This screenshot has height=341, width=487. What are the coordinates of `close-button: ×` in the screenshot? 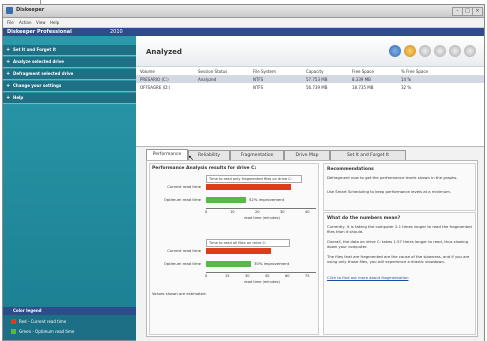 It's located at (477, 11).